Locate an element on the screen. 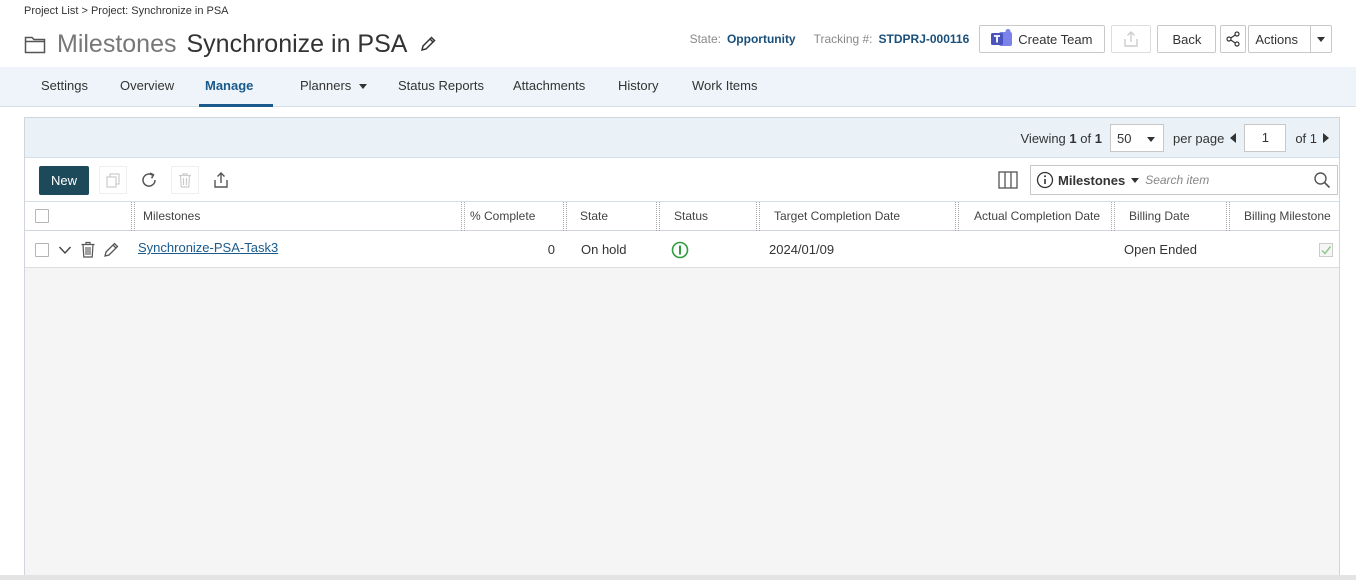 The image size is (1356, 580). tracking-value: STDPRJ-000116 is located at coordinates (924, 39).